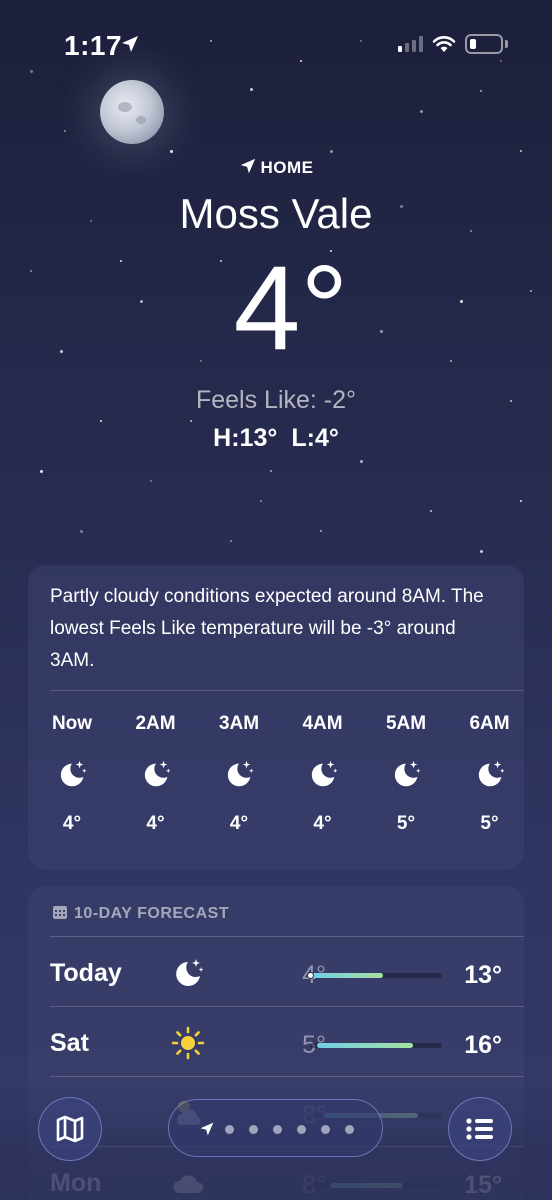 The image size is (552, 1200). I want to click on hour-item: Now 4°, so click(72, 774).